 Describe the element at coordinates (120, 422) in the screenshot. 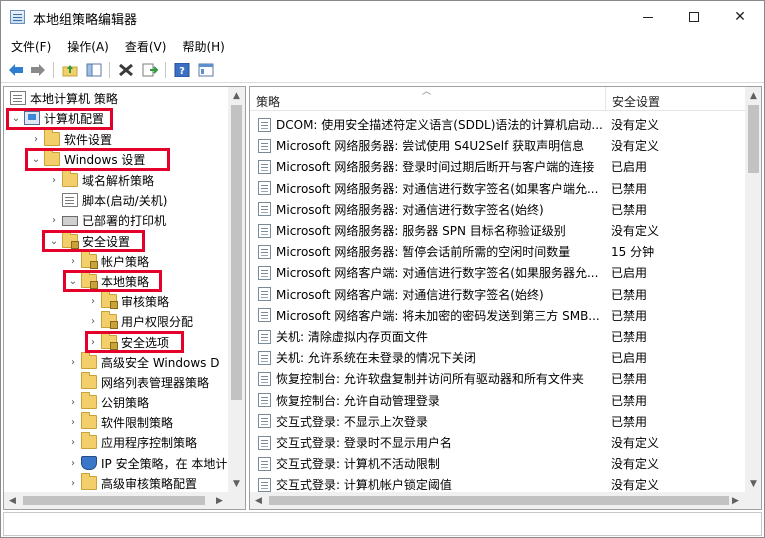

I see `tree-item-software-restriction: › 软件限制策略` at that location.